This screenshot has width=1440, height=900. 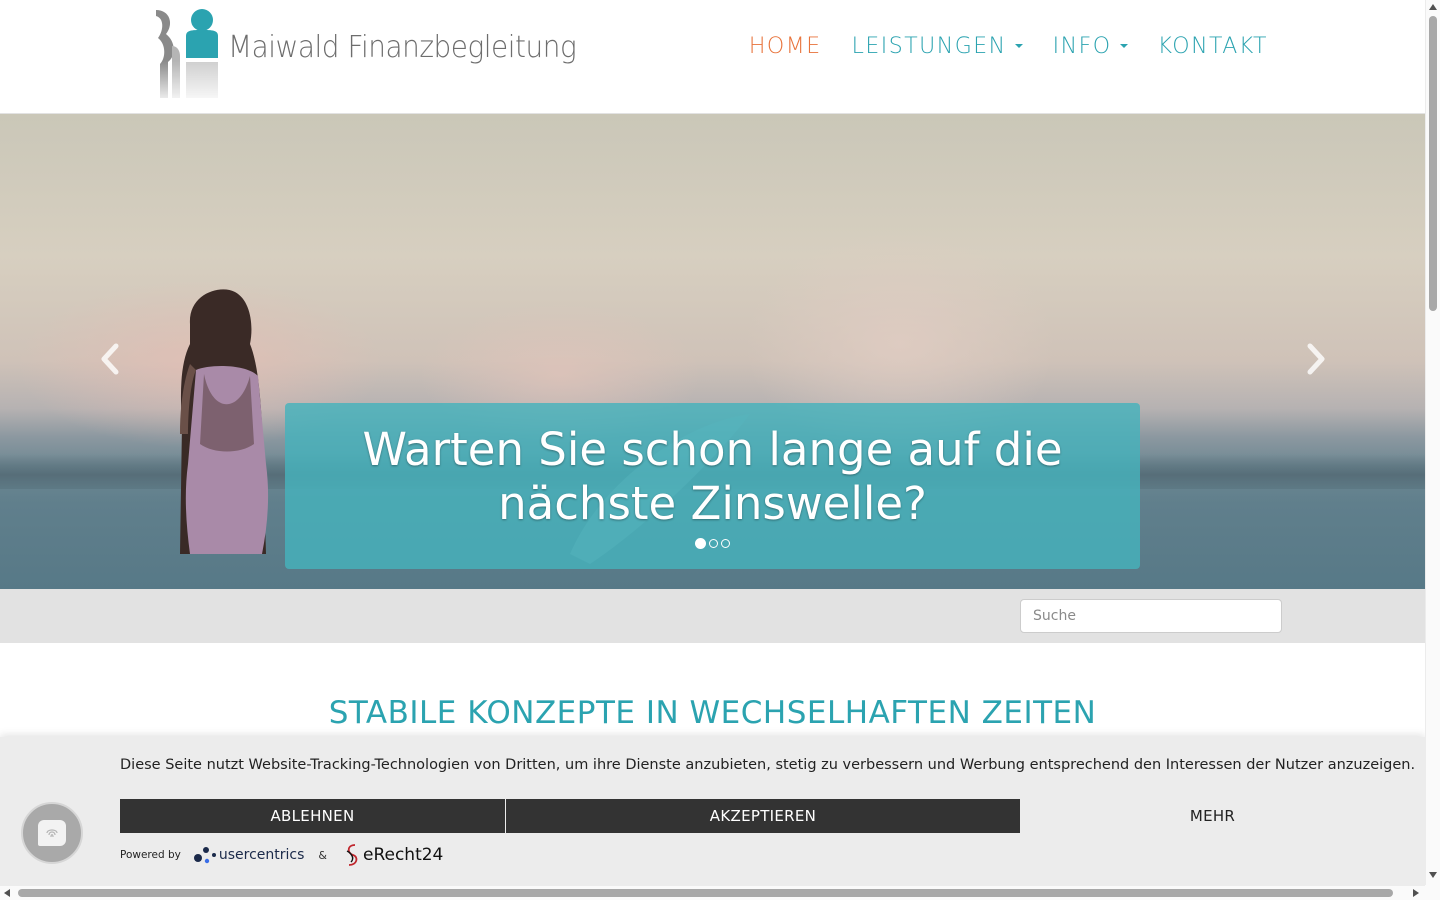 I want to click on decline-button: ABLEHNEN, so click(x=312, y=816).